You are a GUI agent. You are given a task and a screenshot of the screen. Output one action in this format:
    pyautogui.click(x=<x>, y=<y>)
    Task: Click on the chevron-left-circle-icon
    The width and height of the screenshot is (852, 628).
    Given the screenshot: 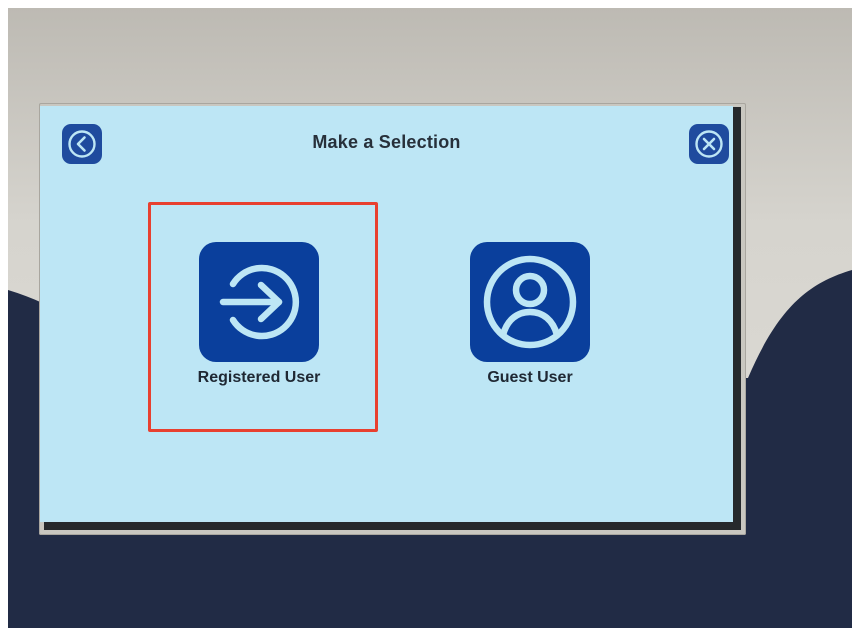 What is the action you would take?
    pyautogui.click(x=82, y=144)
    